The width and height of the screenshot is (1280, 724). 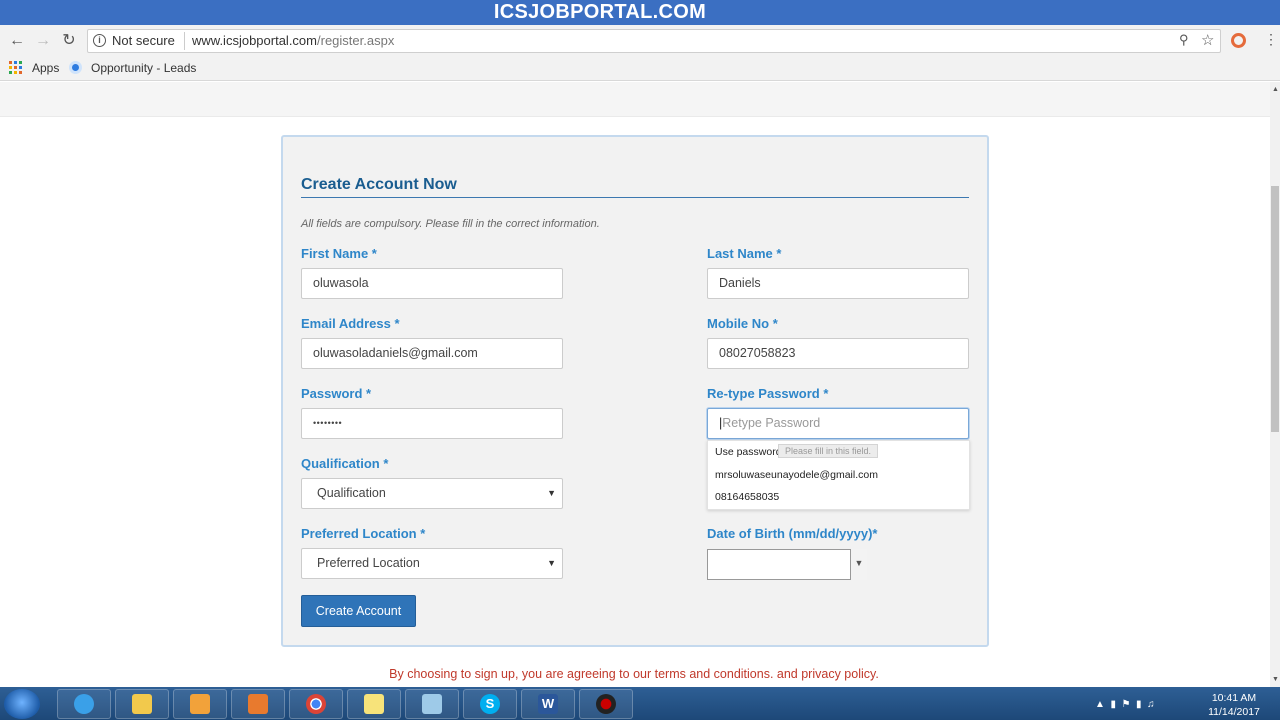 What do you see at coordinates (1234, 698) in the screenshot?
I see `clock-time: 10:41 AM` at bounding box center [1234, 698].